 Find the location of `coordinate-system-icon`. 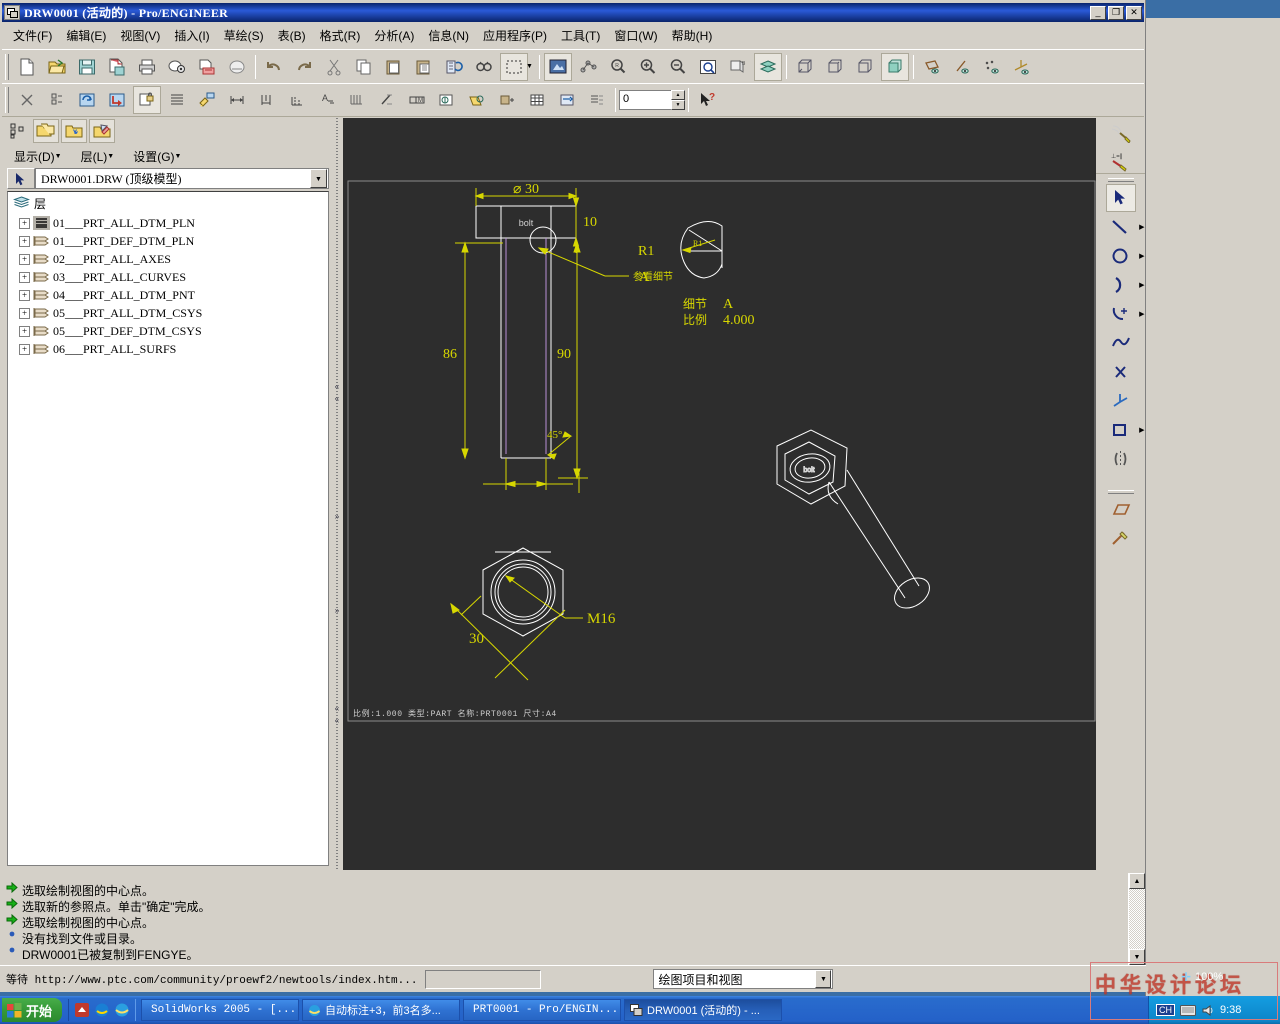

coordinate-system-icon is located at coordinates (1121, 401).